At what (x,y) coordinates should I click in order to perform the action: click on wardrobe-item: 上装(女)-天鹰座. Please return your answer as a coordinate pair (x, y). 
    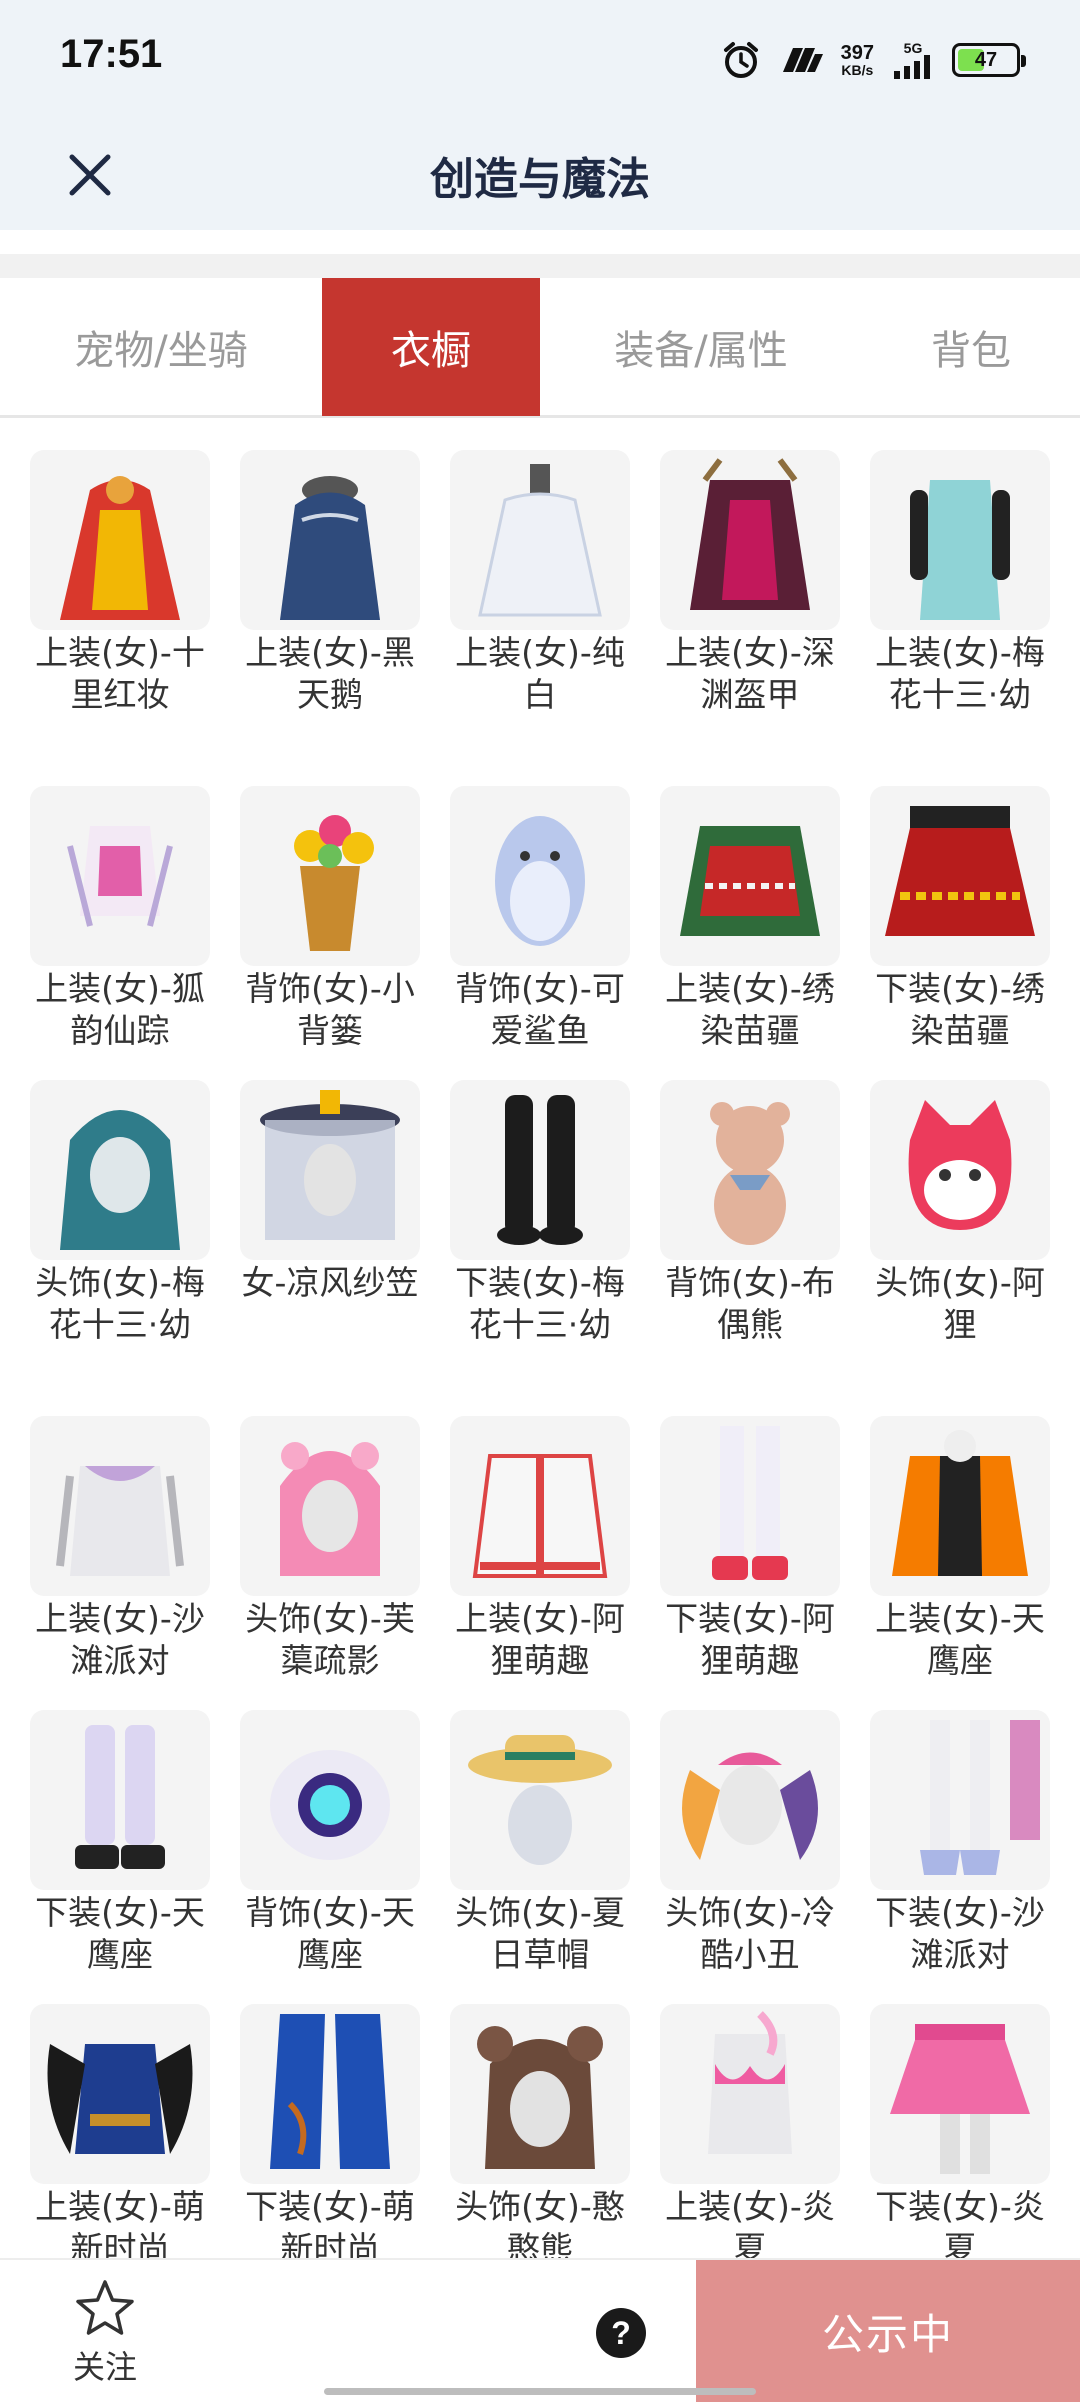
    Looking at the image, I should click on (960, 1549).